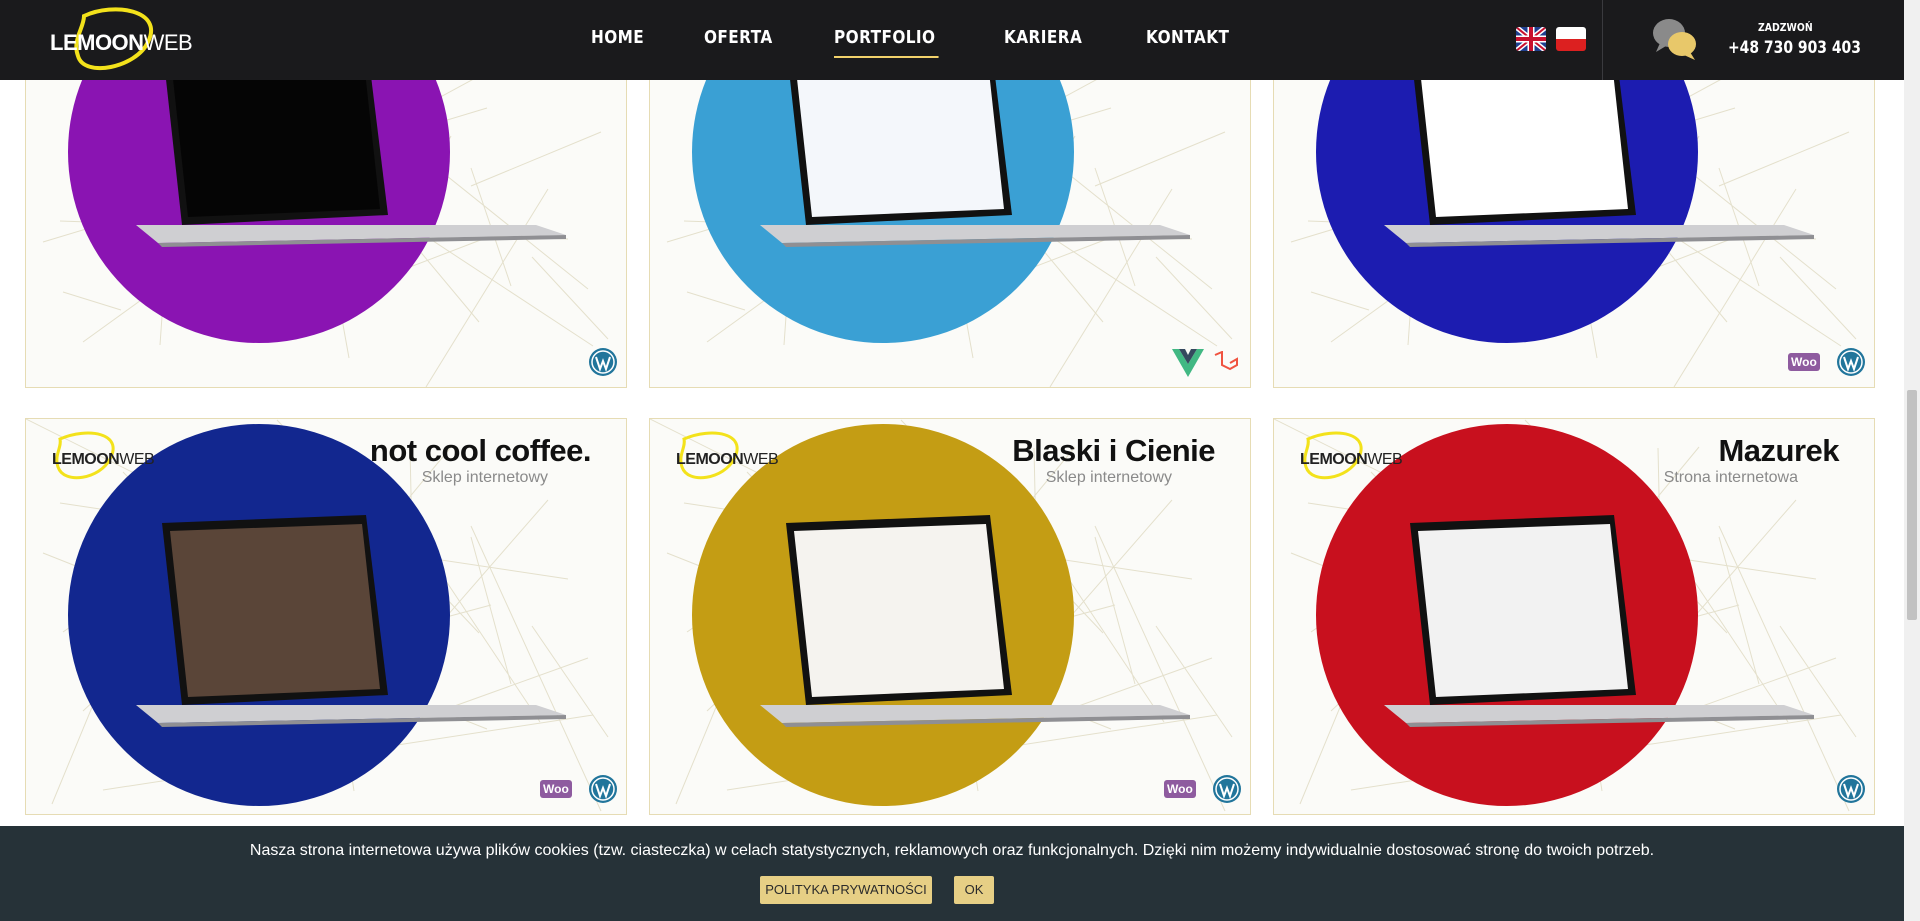 Image resolution: width=1920 pixels, height=921 pixels. What do you see at coordinates (1226, 361) in the screenshot?
I see `laravel-icon` at bounding box center [1226, 361].